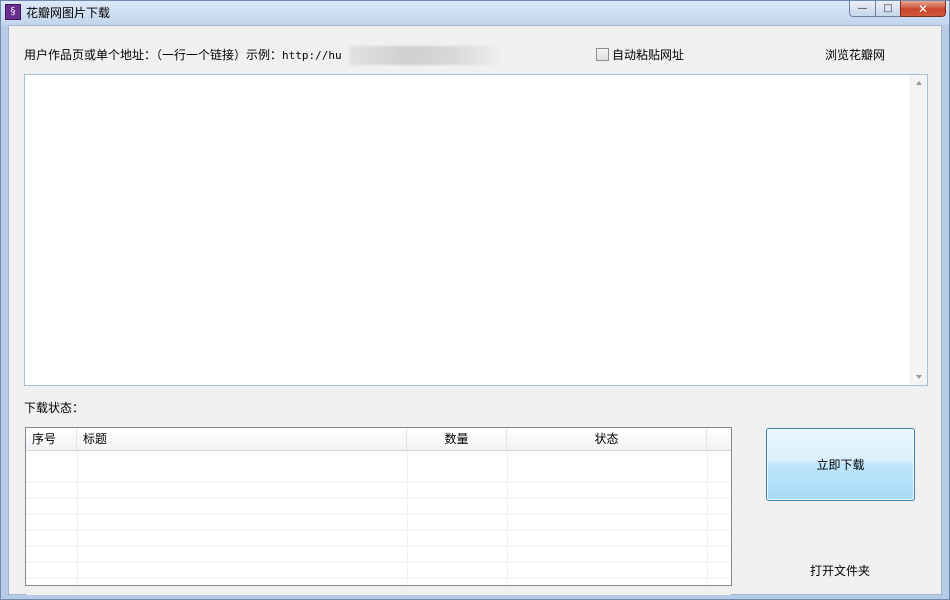  I want to click on column-header-title: 标题, so click(242, 439).